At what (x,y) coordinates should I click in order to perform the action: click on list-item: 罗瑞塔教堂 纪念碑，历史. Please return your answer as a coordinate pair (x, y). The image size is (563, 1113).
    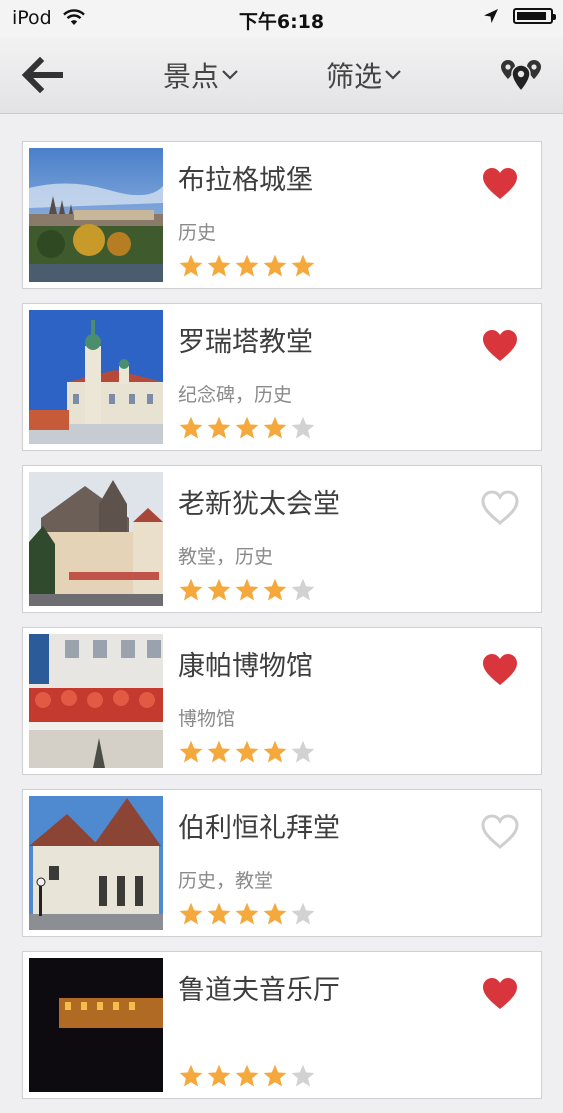
    Looking at the image, I should click on (282, 377).